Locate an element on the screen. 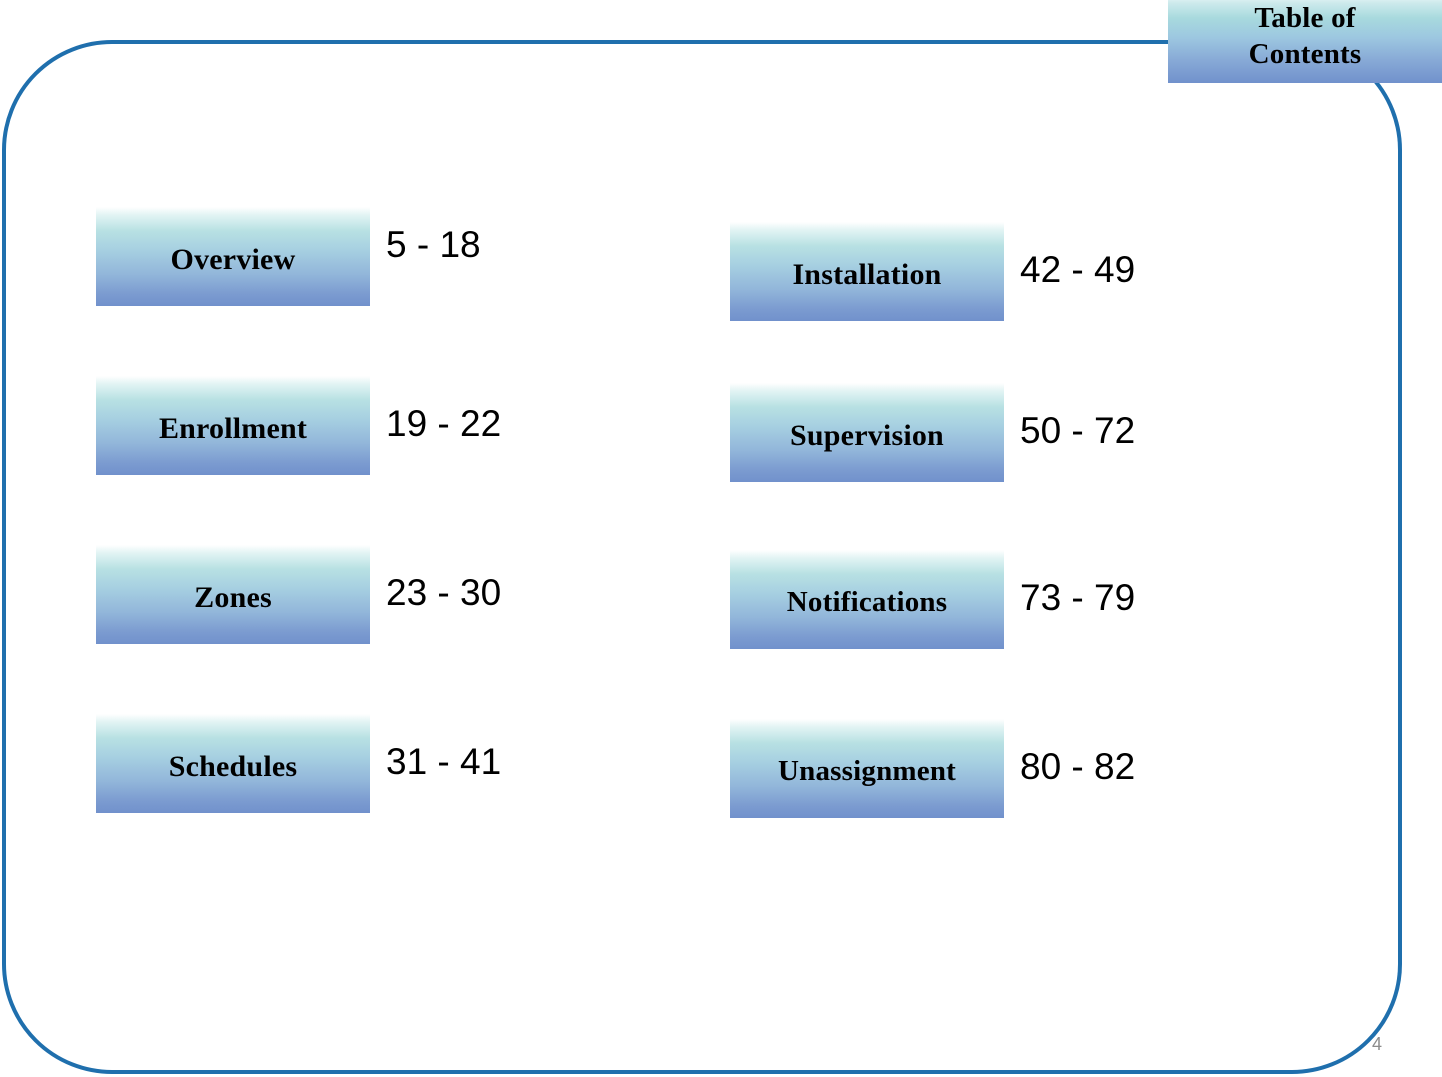 This screenshot has height=1077, width=1442. toc-label: Unassignment is located at coordinates (867, 771).